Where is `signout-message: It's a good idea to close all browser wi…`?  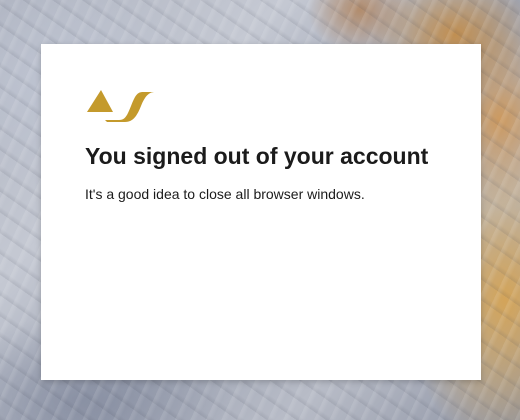 signout-message: It's a good idea to close all browser wi… is located at coordinates (225, 194).